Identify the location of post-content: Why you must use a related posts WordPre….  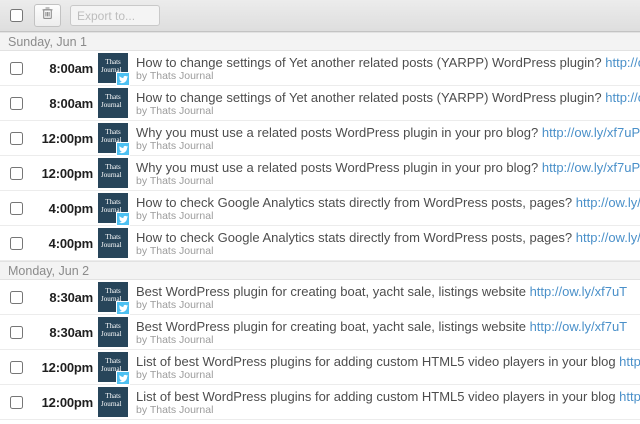
(388, 138).